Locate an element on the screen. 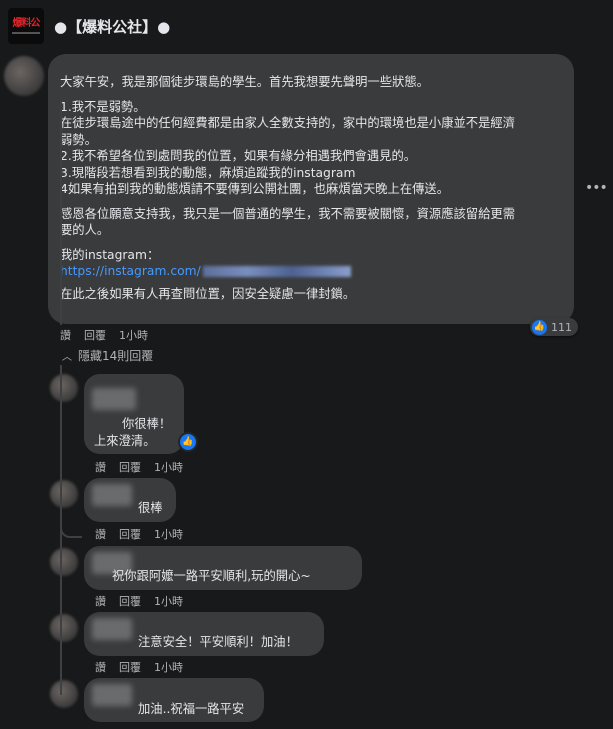  reply-bubble: 加油..祝福一路平安 is located at coordinates (174, 700).